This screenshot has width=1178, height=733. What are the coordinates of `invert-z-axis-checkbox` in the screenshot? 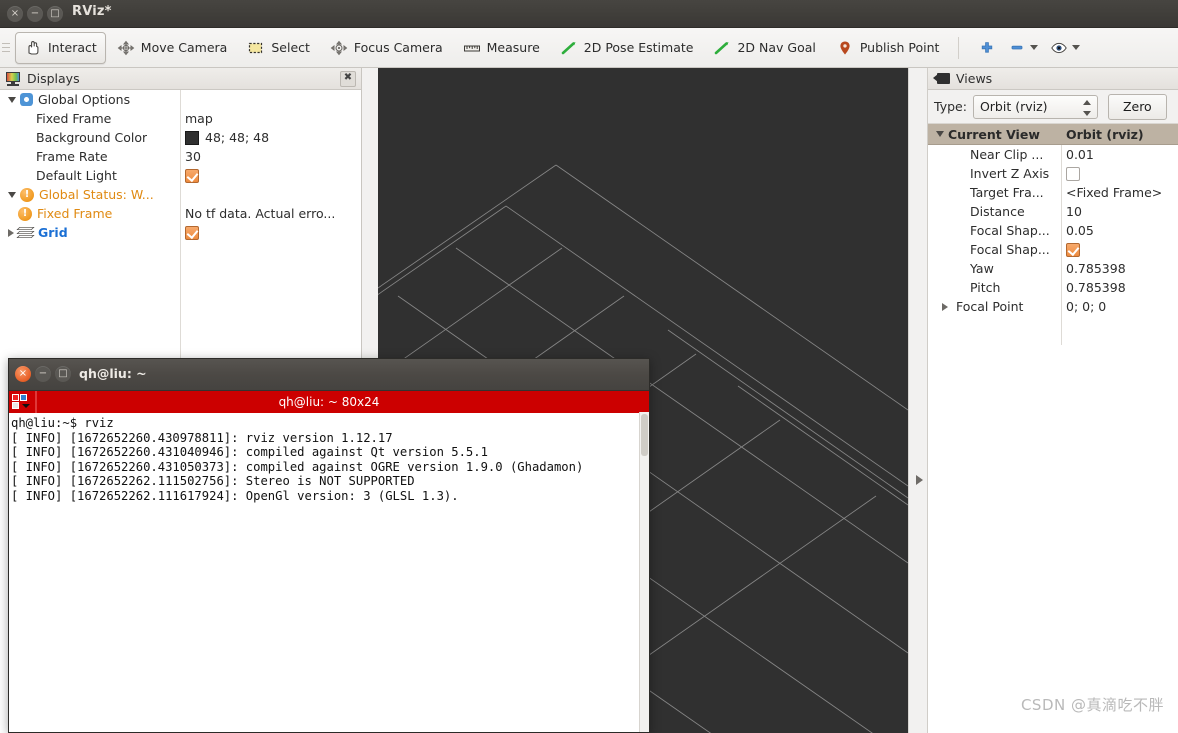 It's located at (1073, 173).